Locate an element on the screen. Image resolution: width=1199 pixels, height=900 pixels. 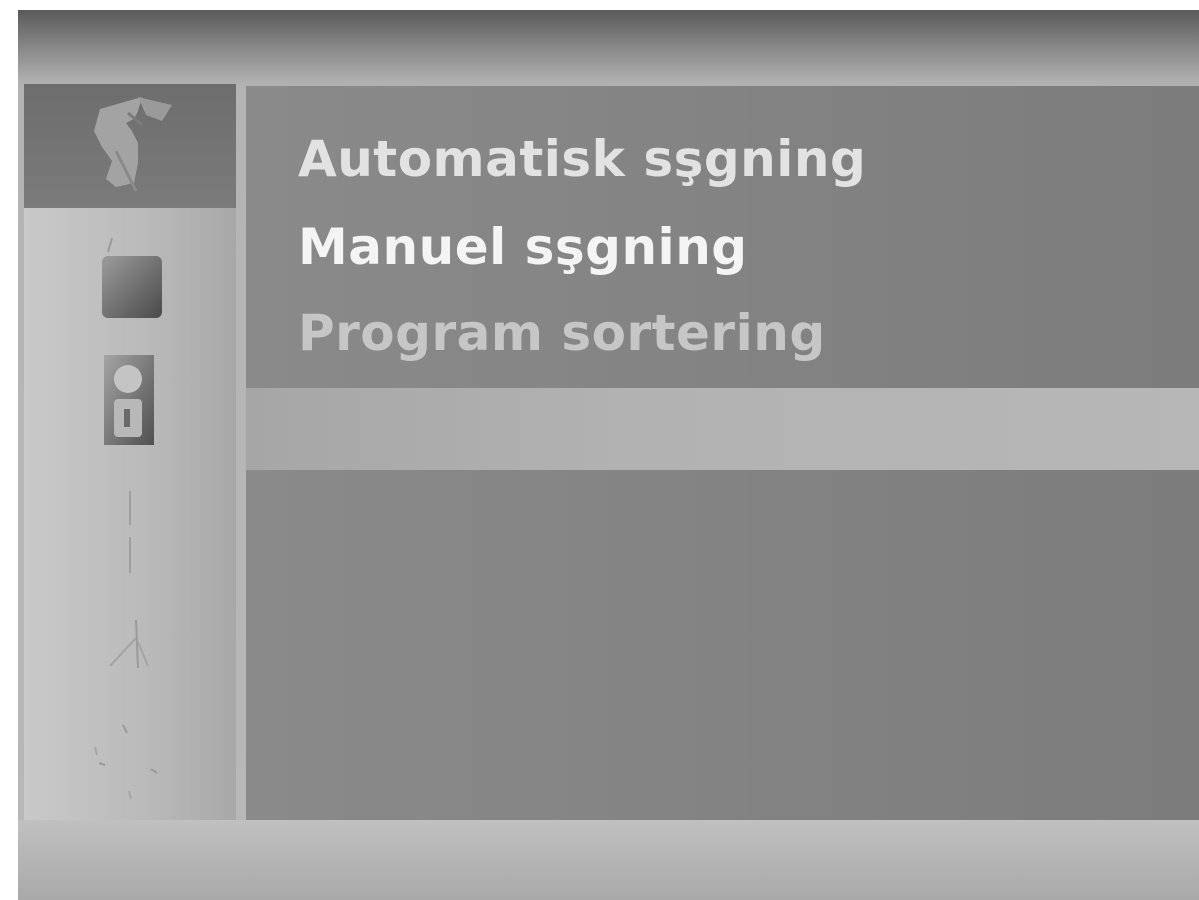
antenna-icon is located at coordinates (129, 644).